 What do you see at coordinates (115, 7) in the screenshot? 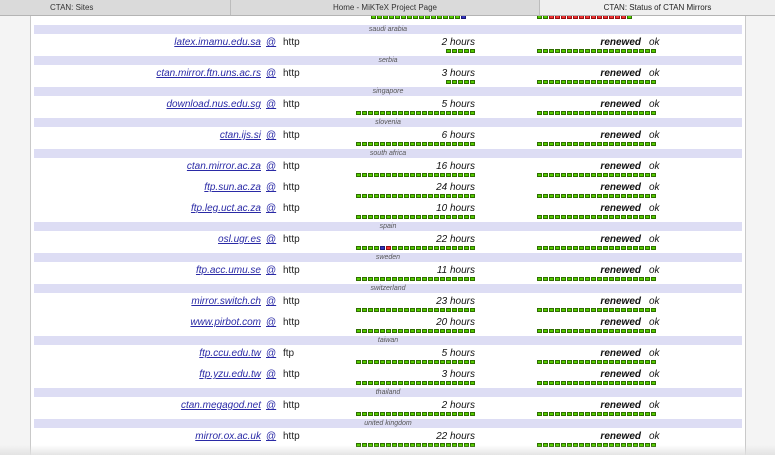
I see `tab-ctan-sites: CTAN: Sites` at bounding box center [115, 7].